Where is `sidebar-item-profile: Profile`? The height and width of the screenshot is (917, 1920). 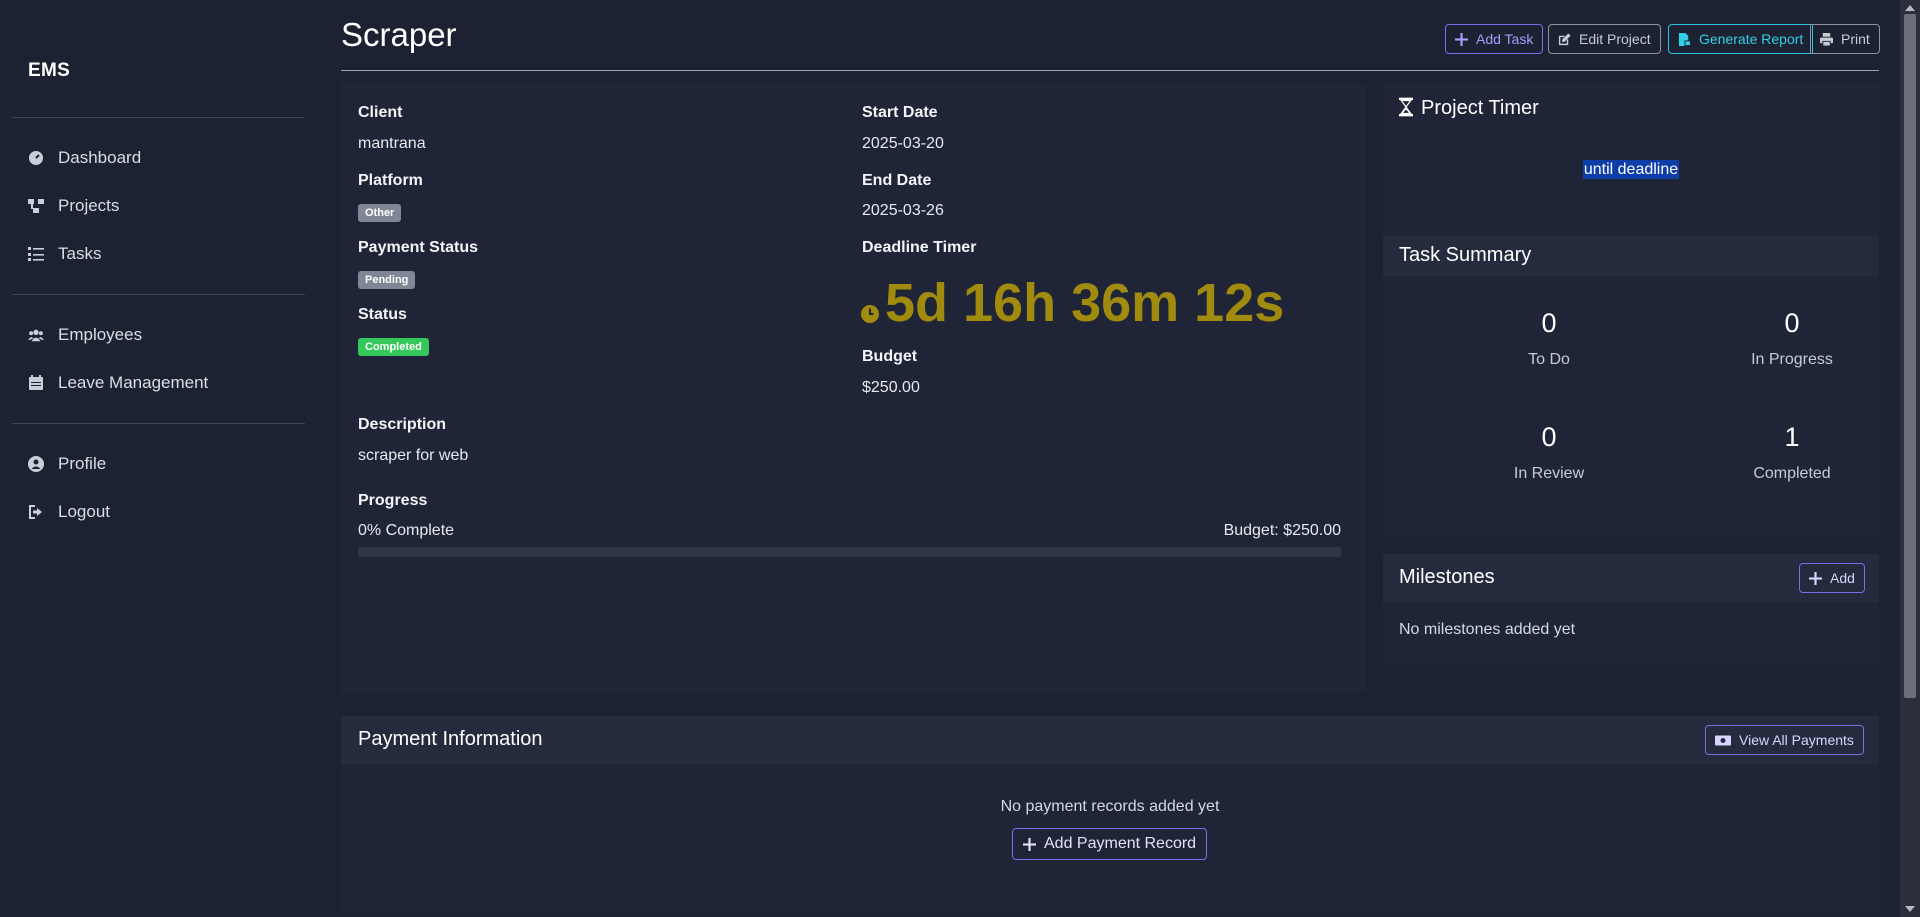 sidebar-item-profile: Profile is located at coordinates (67, 464).